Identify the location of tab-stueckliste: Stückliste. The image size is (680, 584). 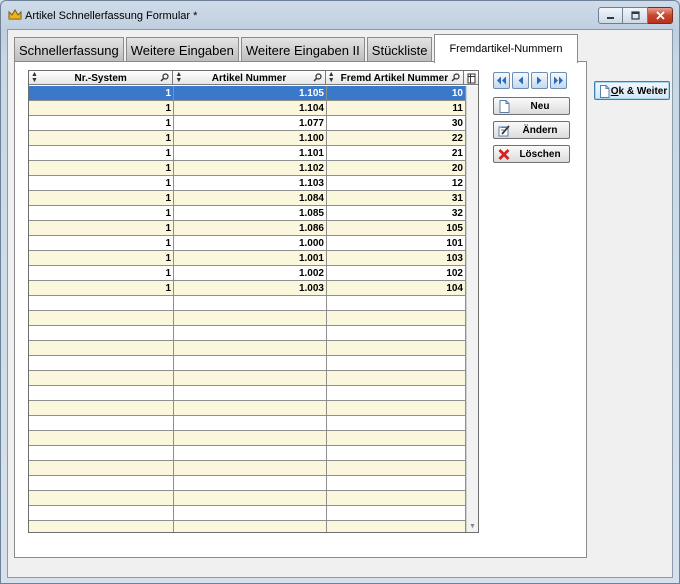
(399, 49).